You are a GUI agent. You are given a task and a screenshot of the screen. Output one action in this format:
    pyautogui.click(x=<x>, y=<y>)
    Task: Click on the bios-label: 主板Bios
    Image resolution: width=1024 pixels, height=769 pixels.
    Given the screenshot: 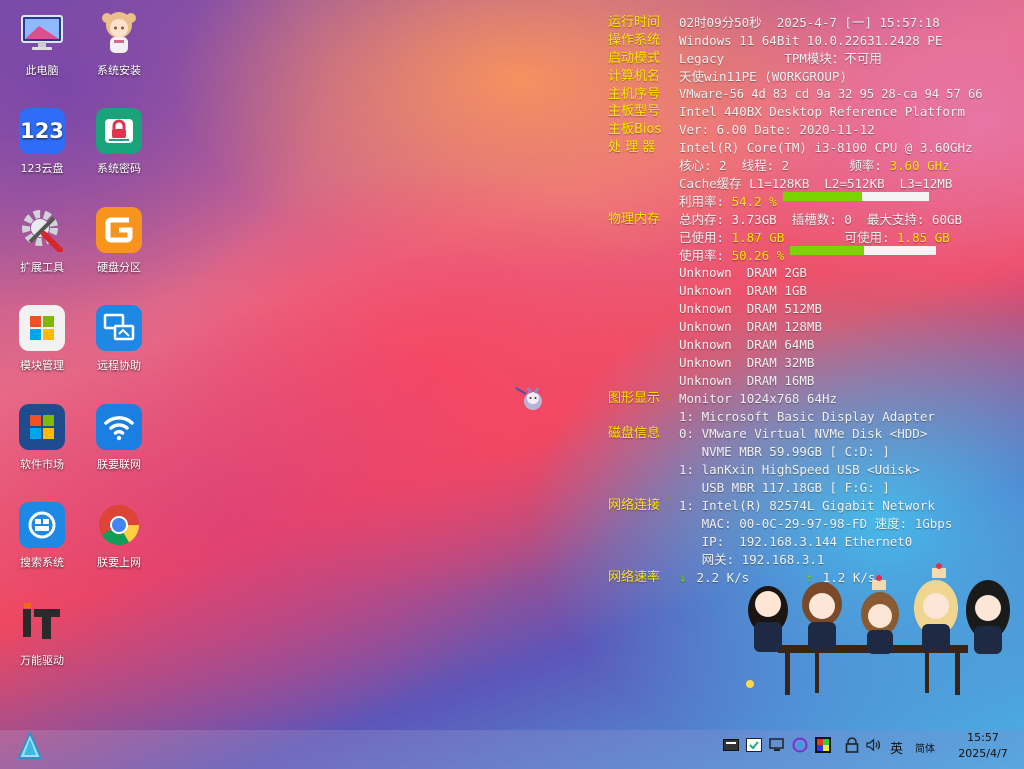 What is the action you would take?
    pyautogui.click(x=635, y=130)
    